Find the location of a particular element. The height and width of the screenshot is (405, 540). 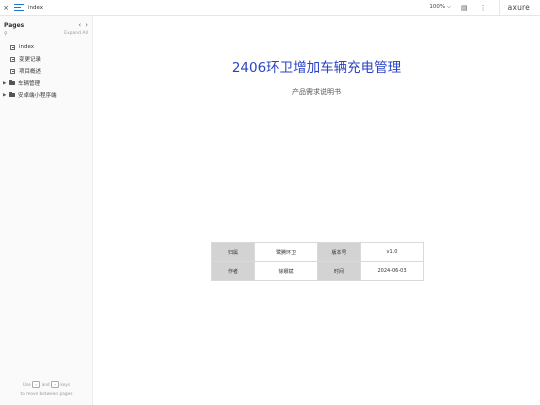

page-item-overview: 项目概述 is located at coordinates (46, 71).